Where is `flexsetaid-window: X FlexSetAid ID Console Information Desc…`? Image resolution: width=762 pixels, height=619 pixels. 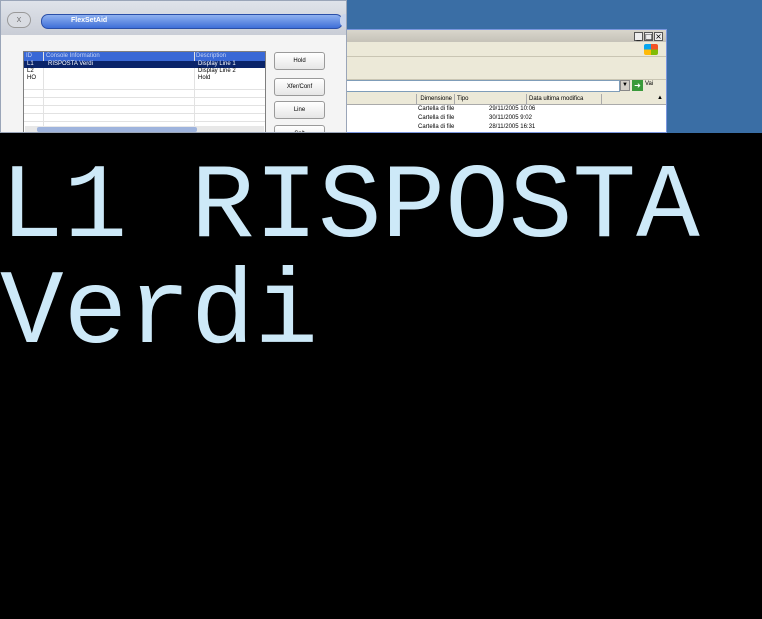 flexsetaid-window: X FlexSetAid ID Console Information Desc… is located at coordinates (173, 66).